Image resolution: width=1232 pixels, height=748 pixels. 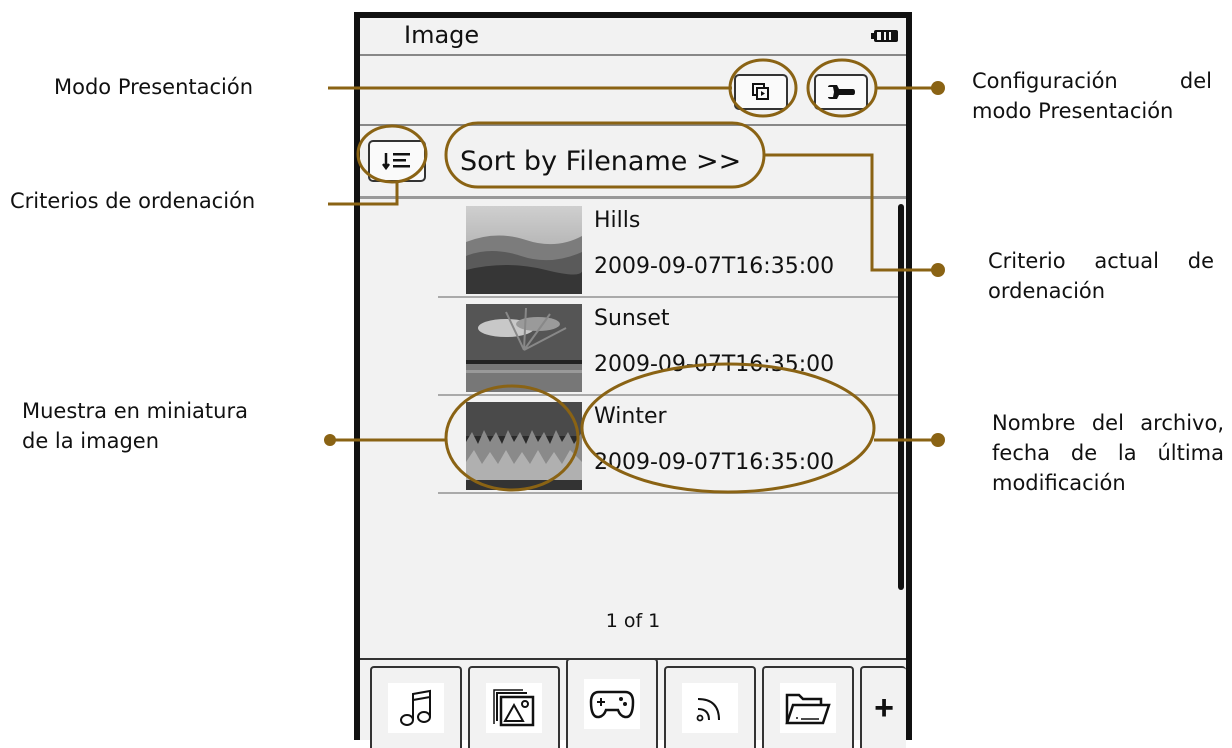 I want to click on sort-criteria-button, so click(x=397, y=161).